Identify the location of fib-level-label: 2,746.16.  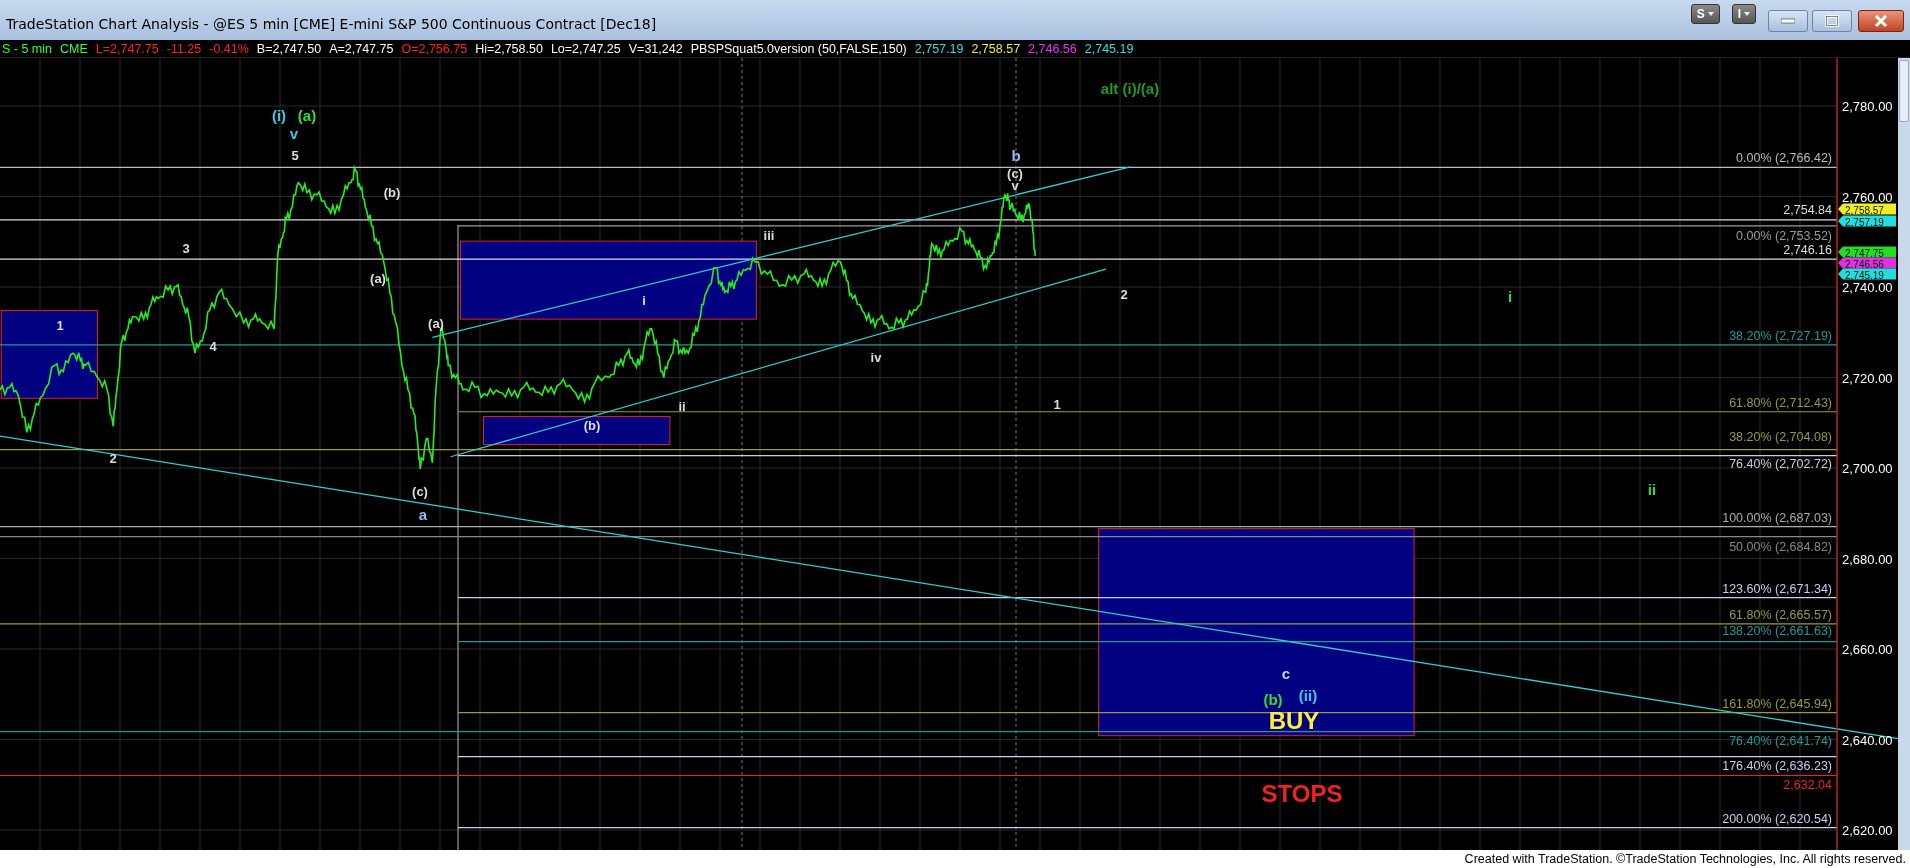
(1807, 250).